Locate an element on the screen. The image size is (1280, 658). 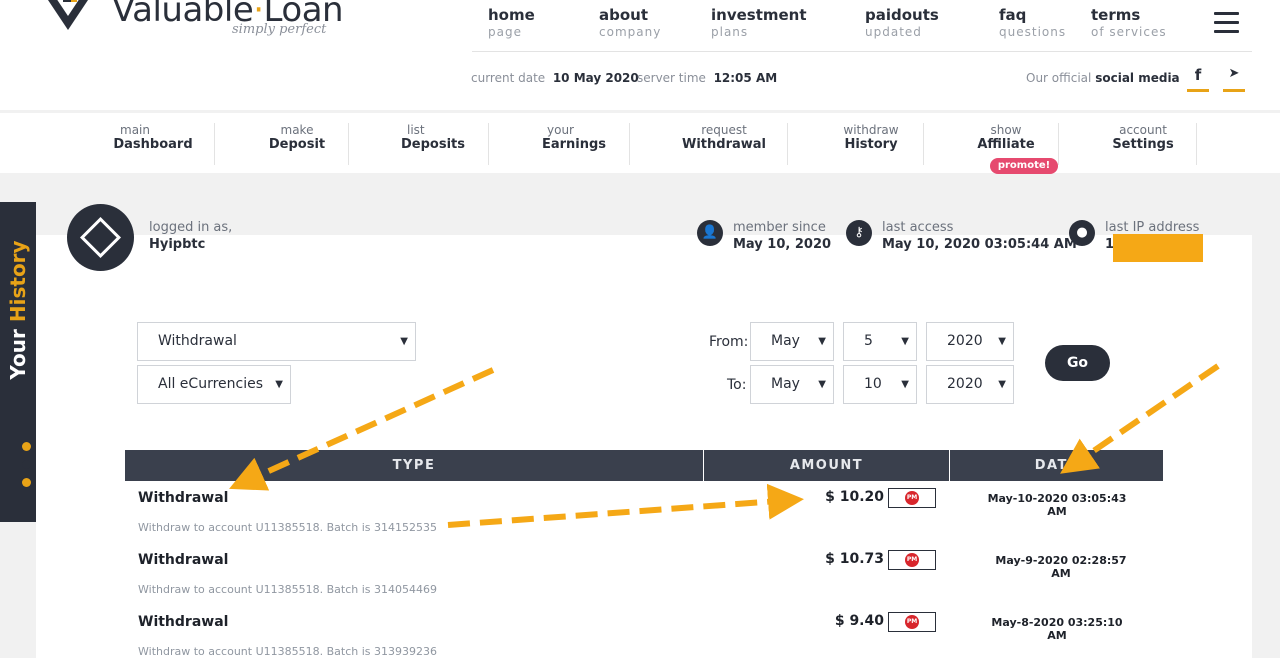
nav-investment-sub: plans is located at coordinates (730, 32).